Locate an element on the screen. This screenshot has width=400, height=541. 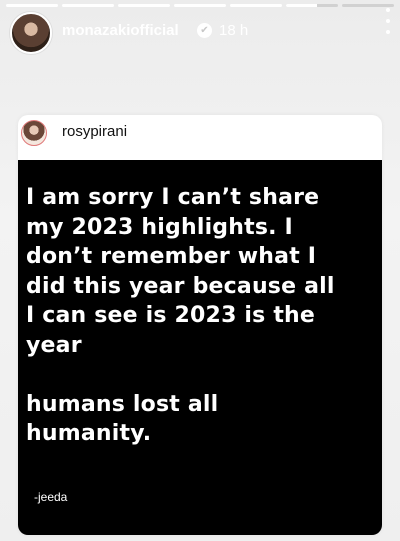
progress-segment-current is located at coordinates (312, 5).